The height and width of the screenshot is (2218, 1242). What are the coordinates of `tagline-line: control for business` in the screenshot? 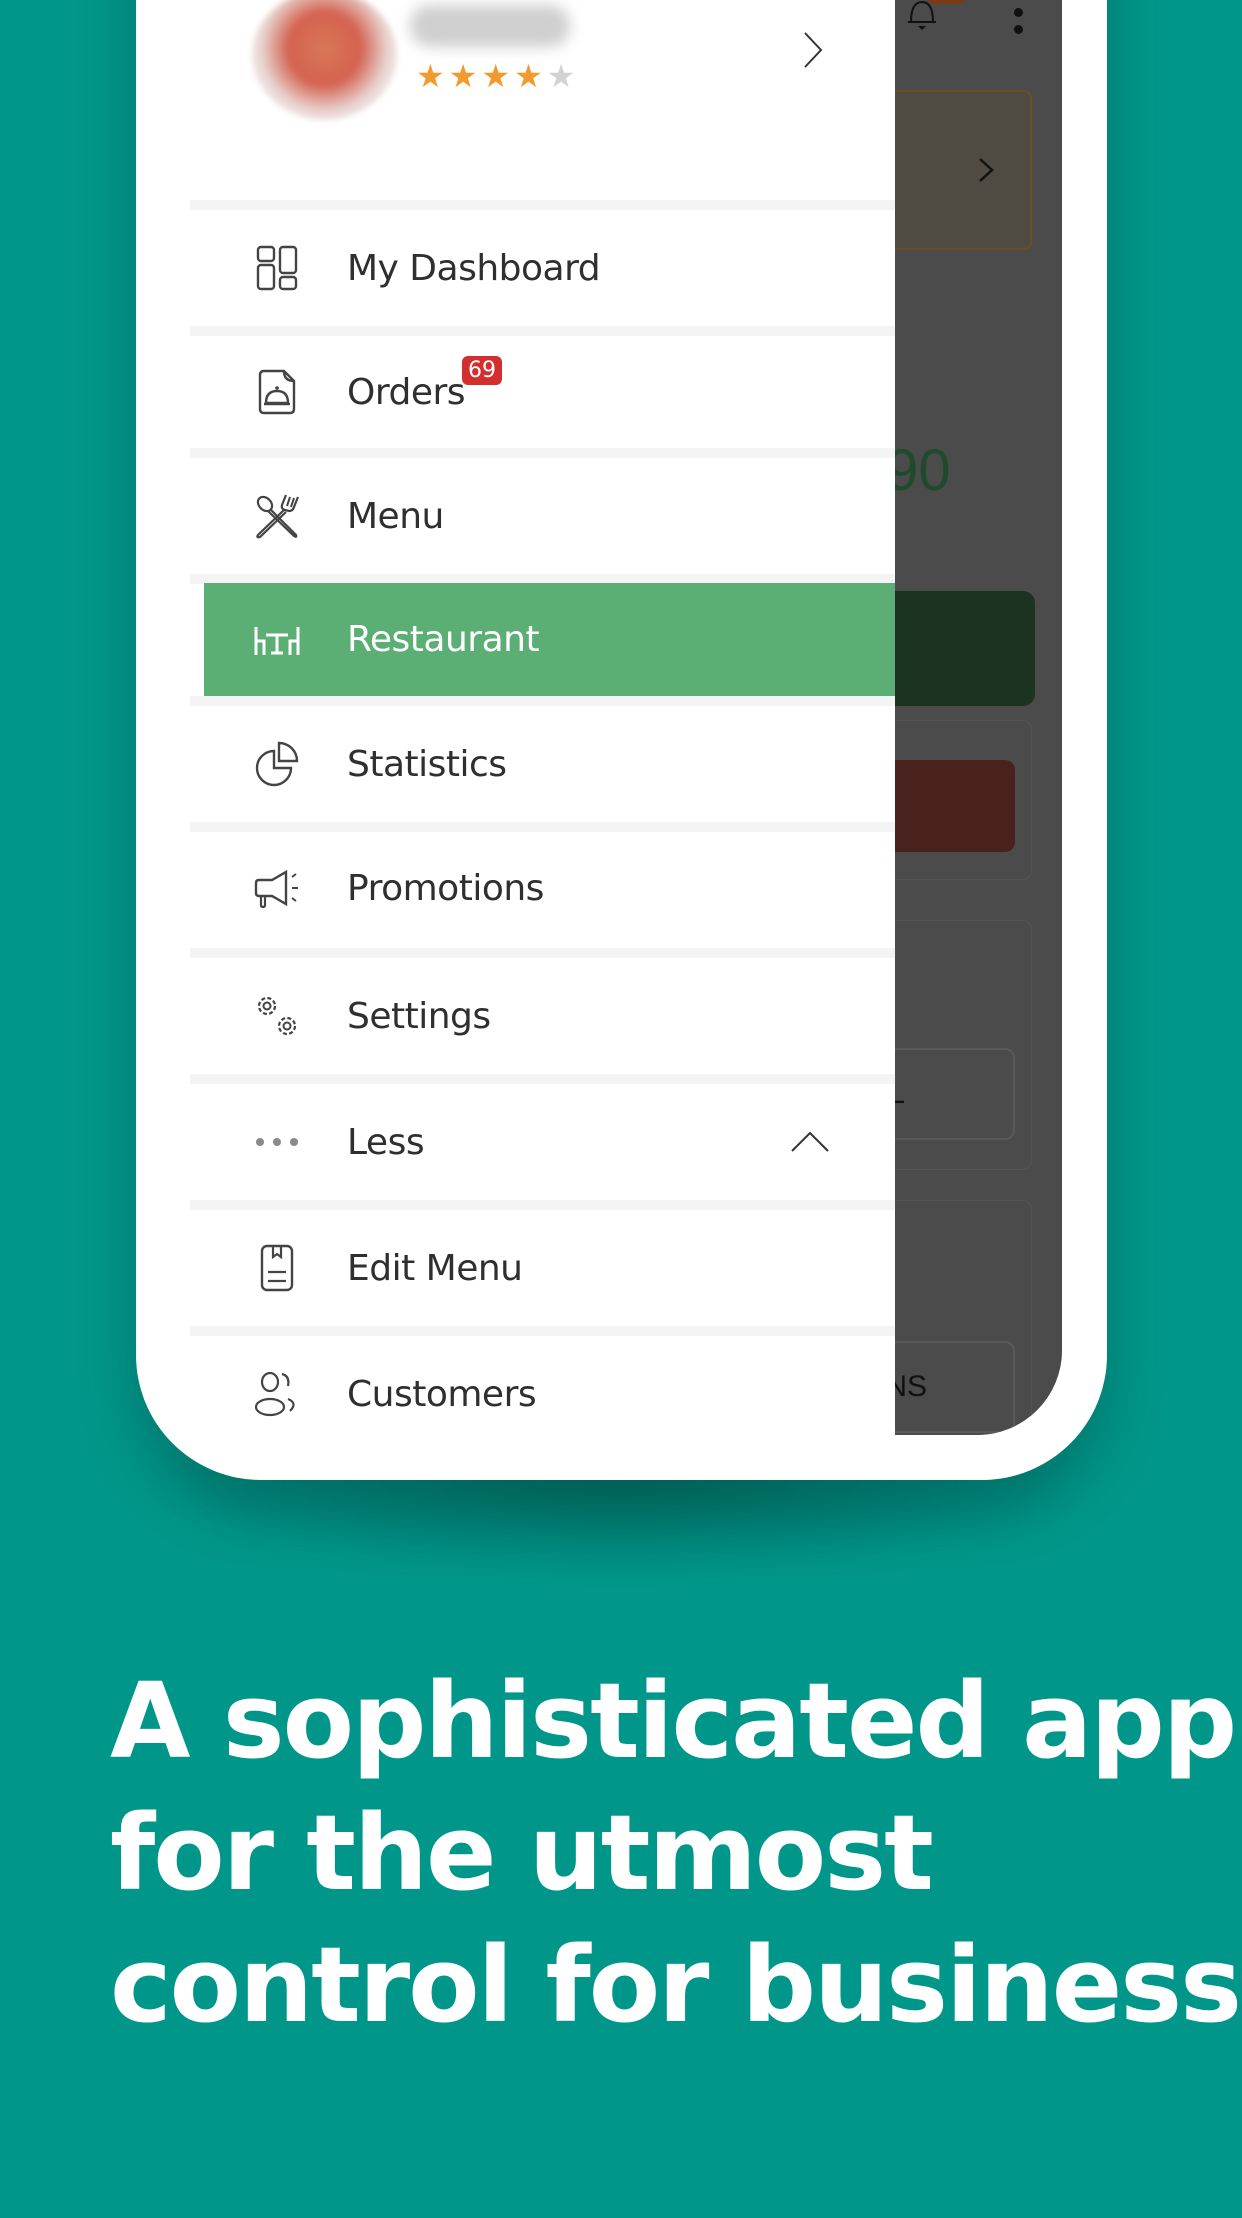 It's located at (676, 1985).